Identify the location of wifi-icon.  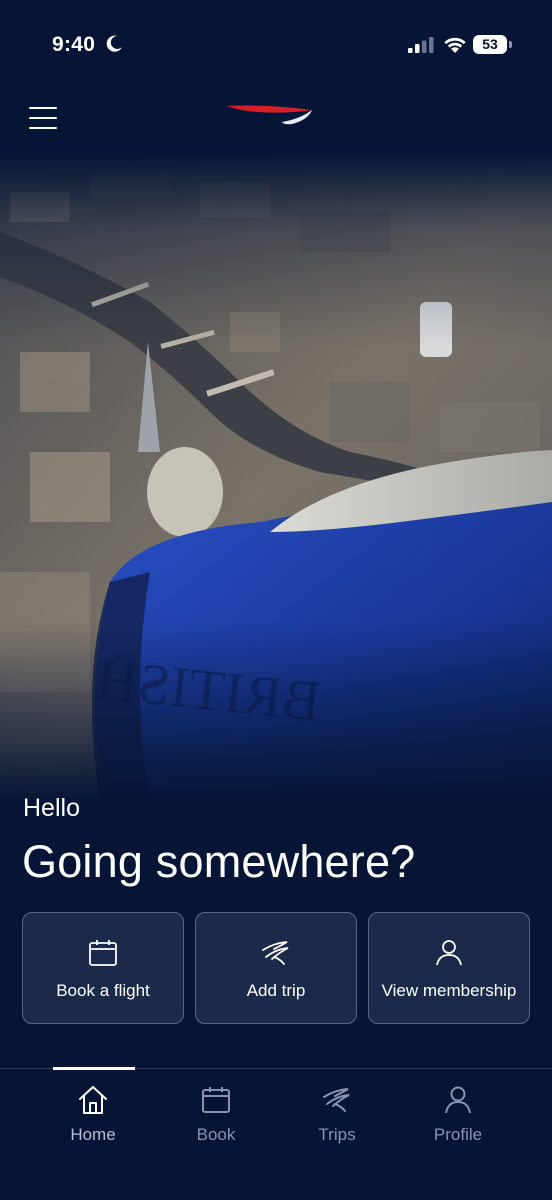
(455, 45).